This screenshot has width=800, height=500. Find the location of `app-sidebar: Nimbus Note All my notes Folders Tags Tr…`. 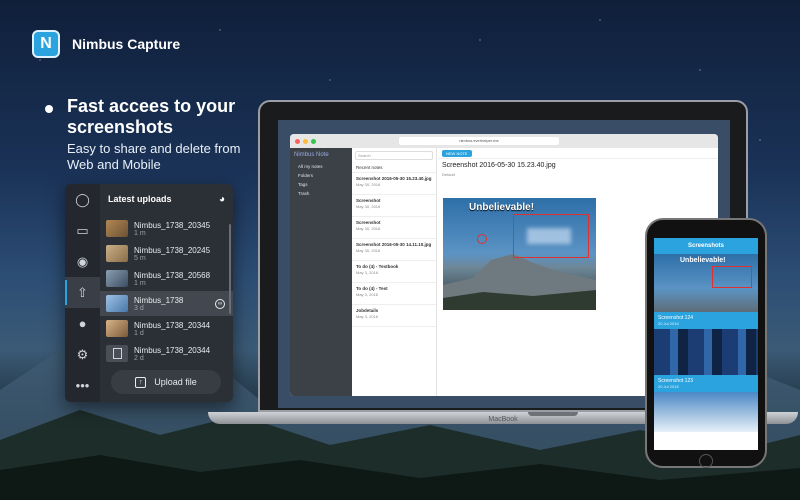

app-sidebar: Nimbus Note All my notes Folders Tags Tr… is located at coordinates (321, 272).